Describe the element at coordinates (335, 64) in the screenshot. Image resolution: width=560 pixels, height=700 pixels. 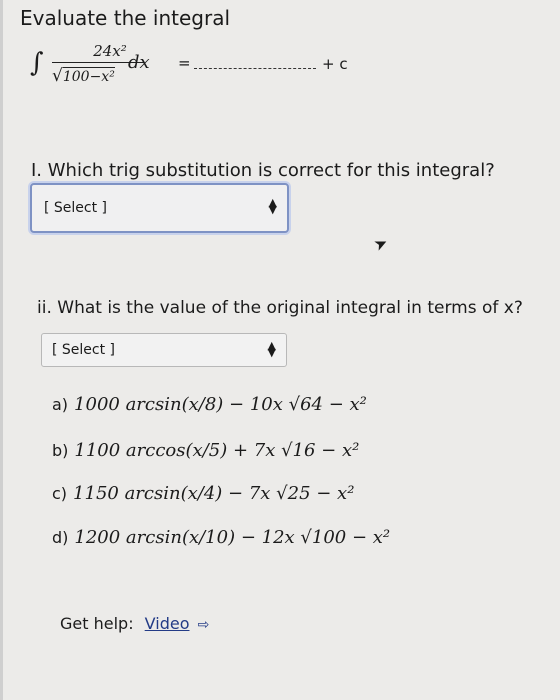
I see `constant-of-integration: + c` at that location.